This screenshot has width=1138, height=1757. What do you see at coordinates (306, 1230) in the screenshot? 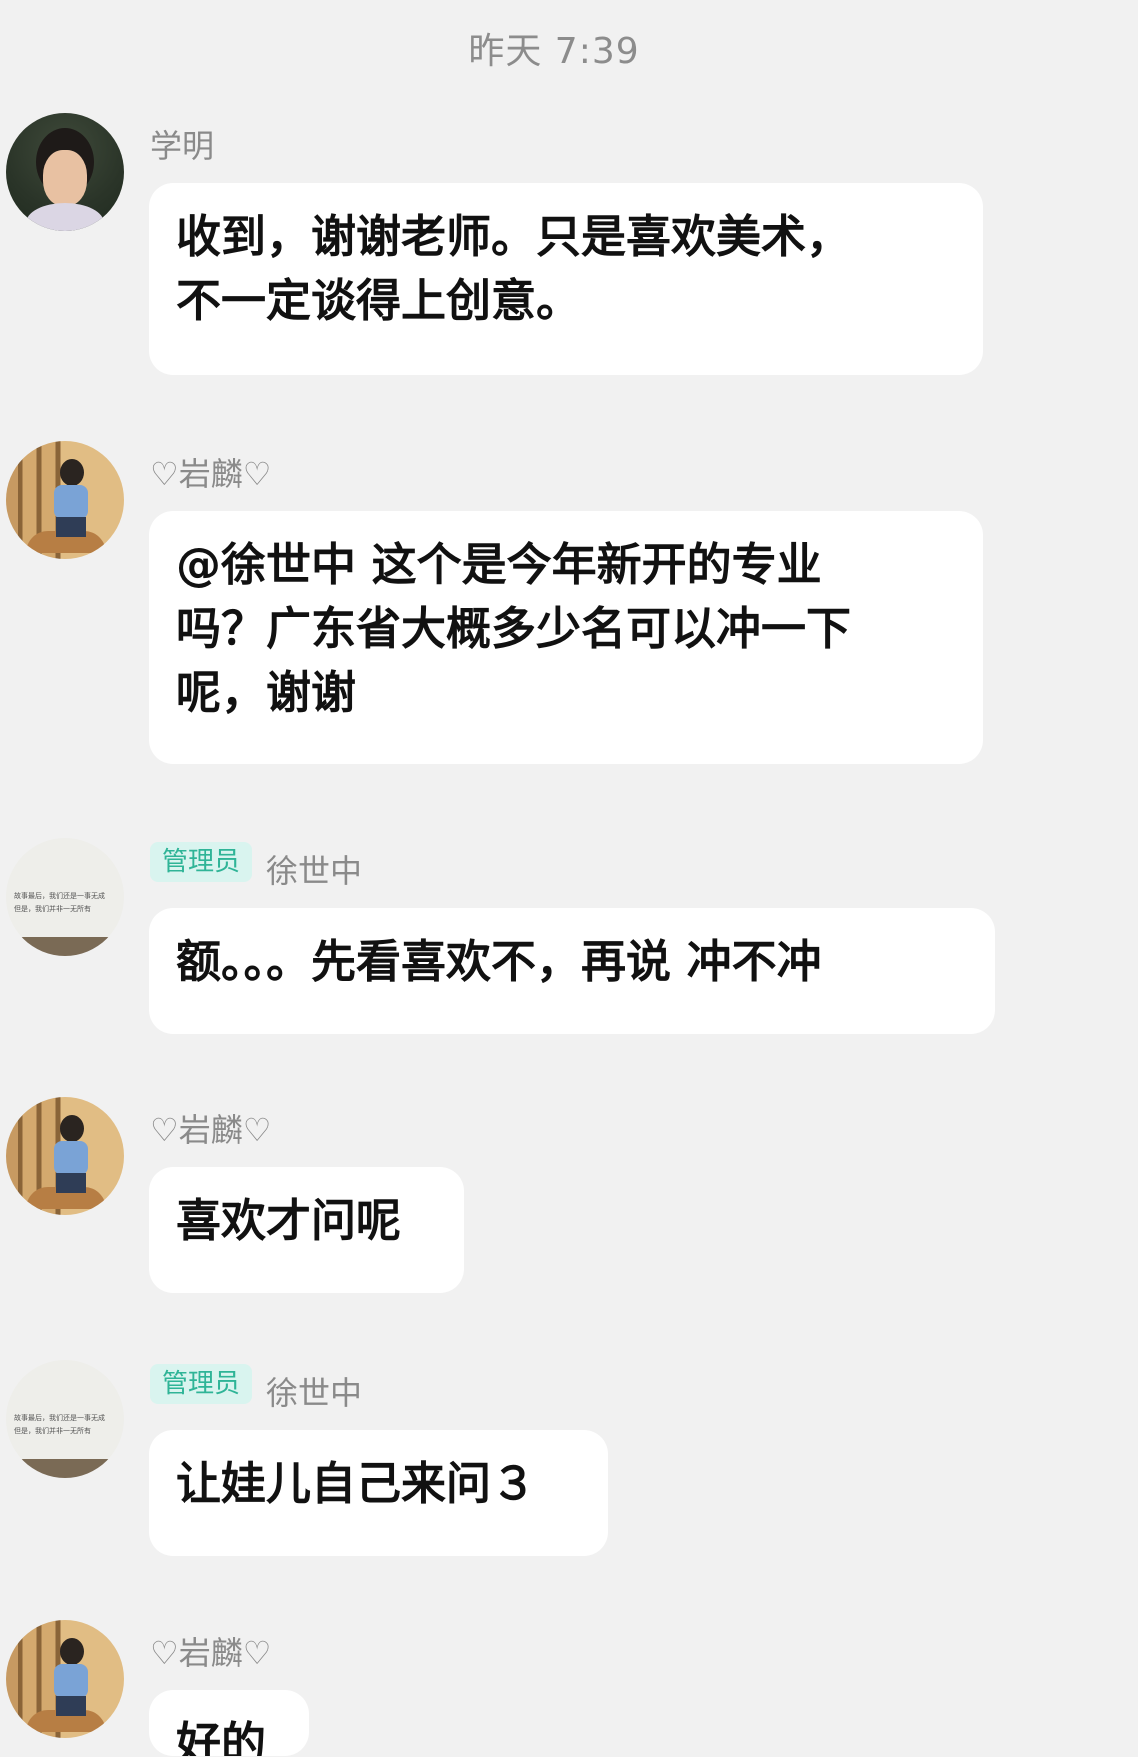
I see `message-bubble: 喜欢才问呢` at bounding box center [306, 1230].